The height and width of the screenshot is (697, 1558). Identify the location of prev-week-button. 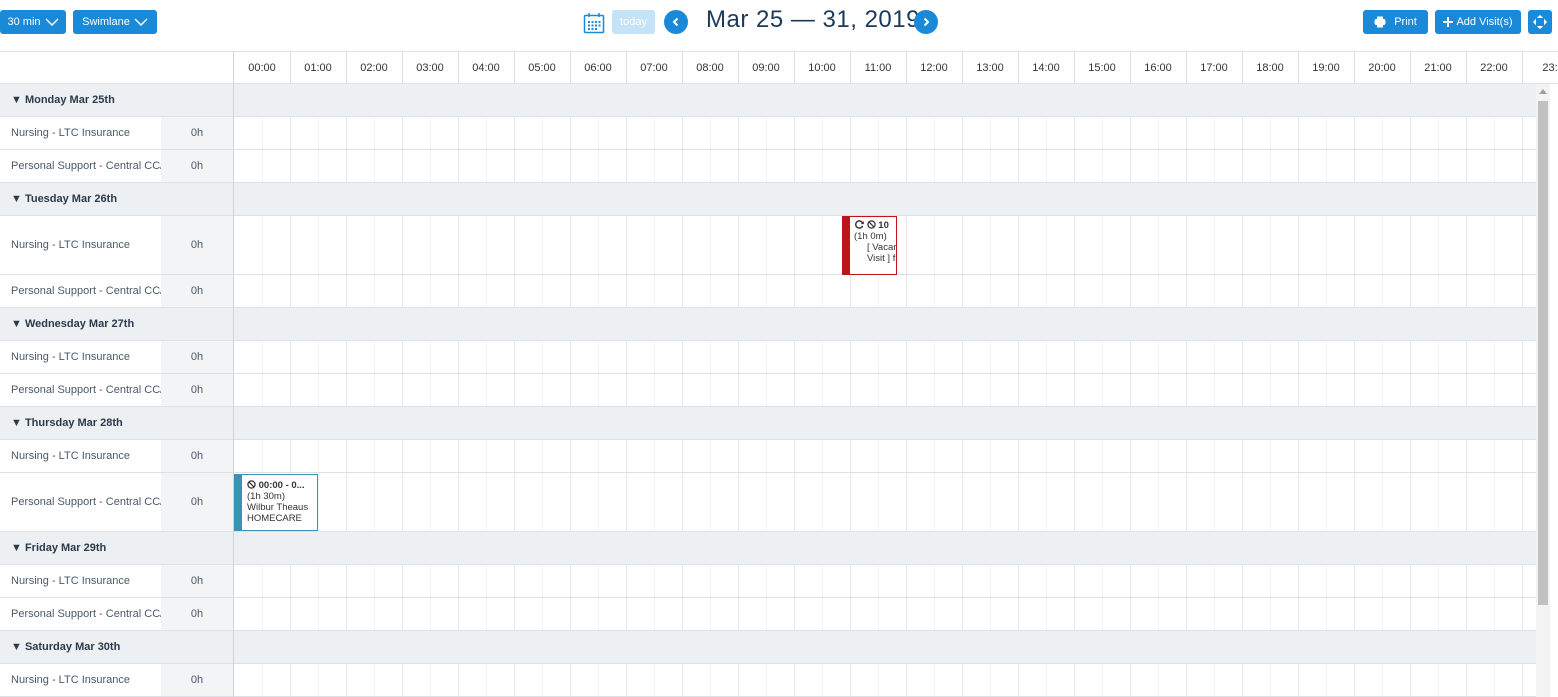
(676, 22).